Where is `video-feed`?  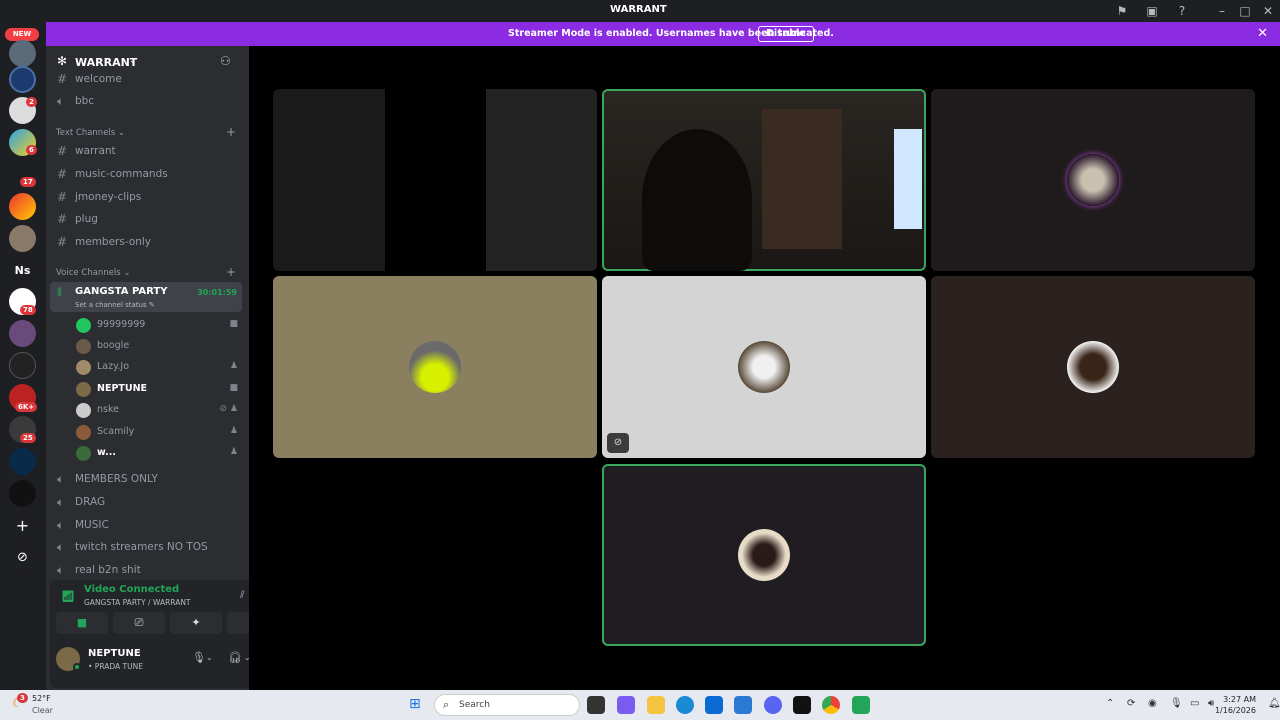
video-feed is located at coordinates (435, 180).